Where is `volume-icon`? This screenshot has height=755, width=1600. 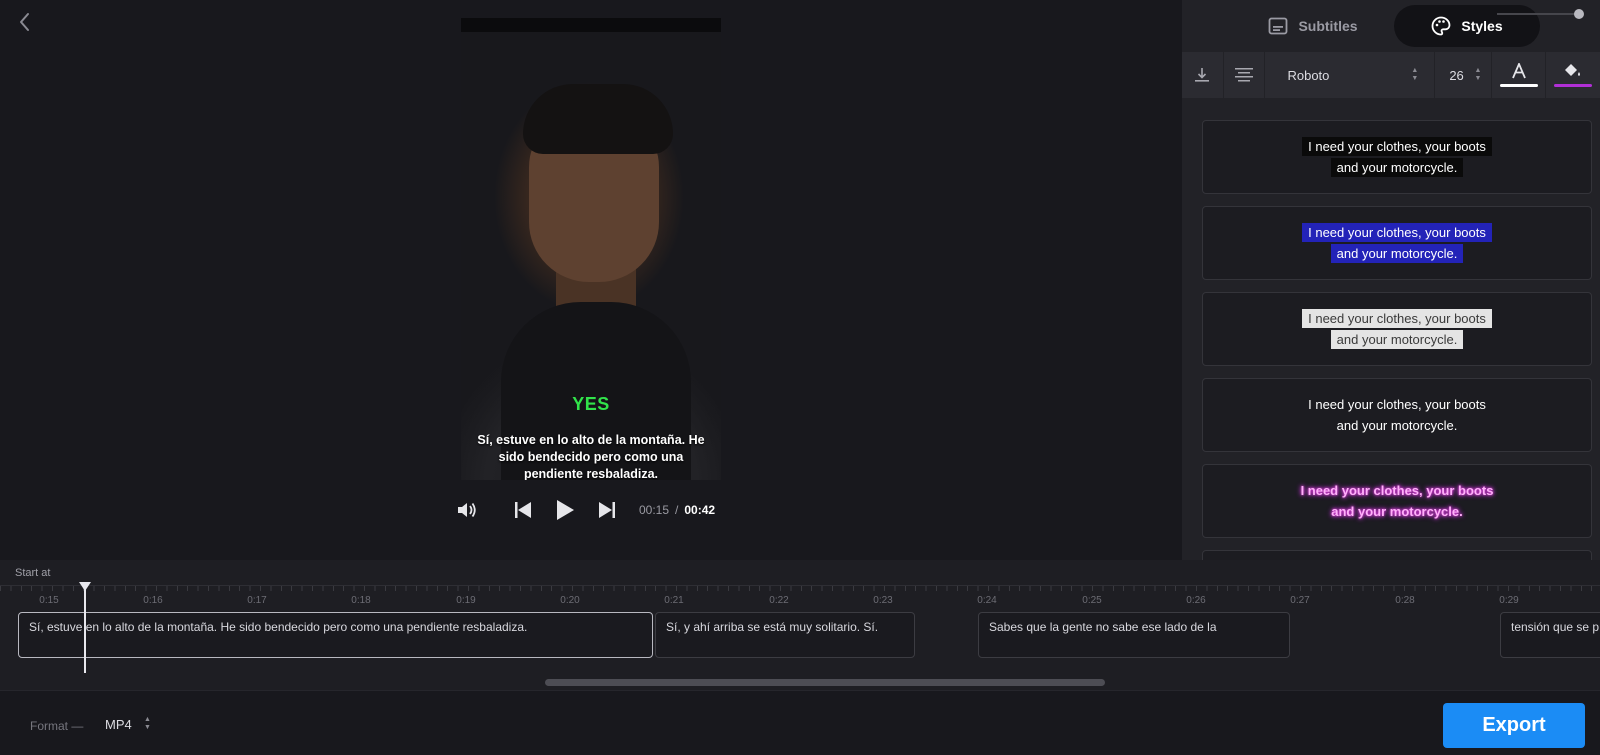
volume-icon is located at coordinates (467, 510).